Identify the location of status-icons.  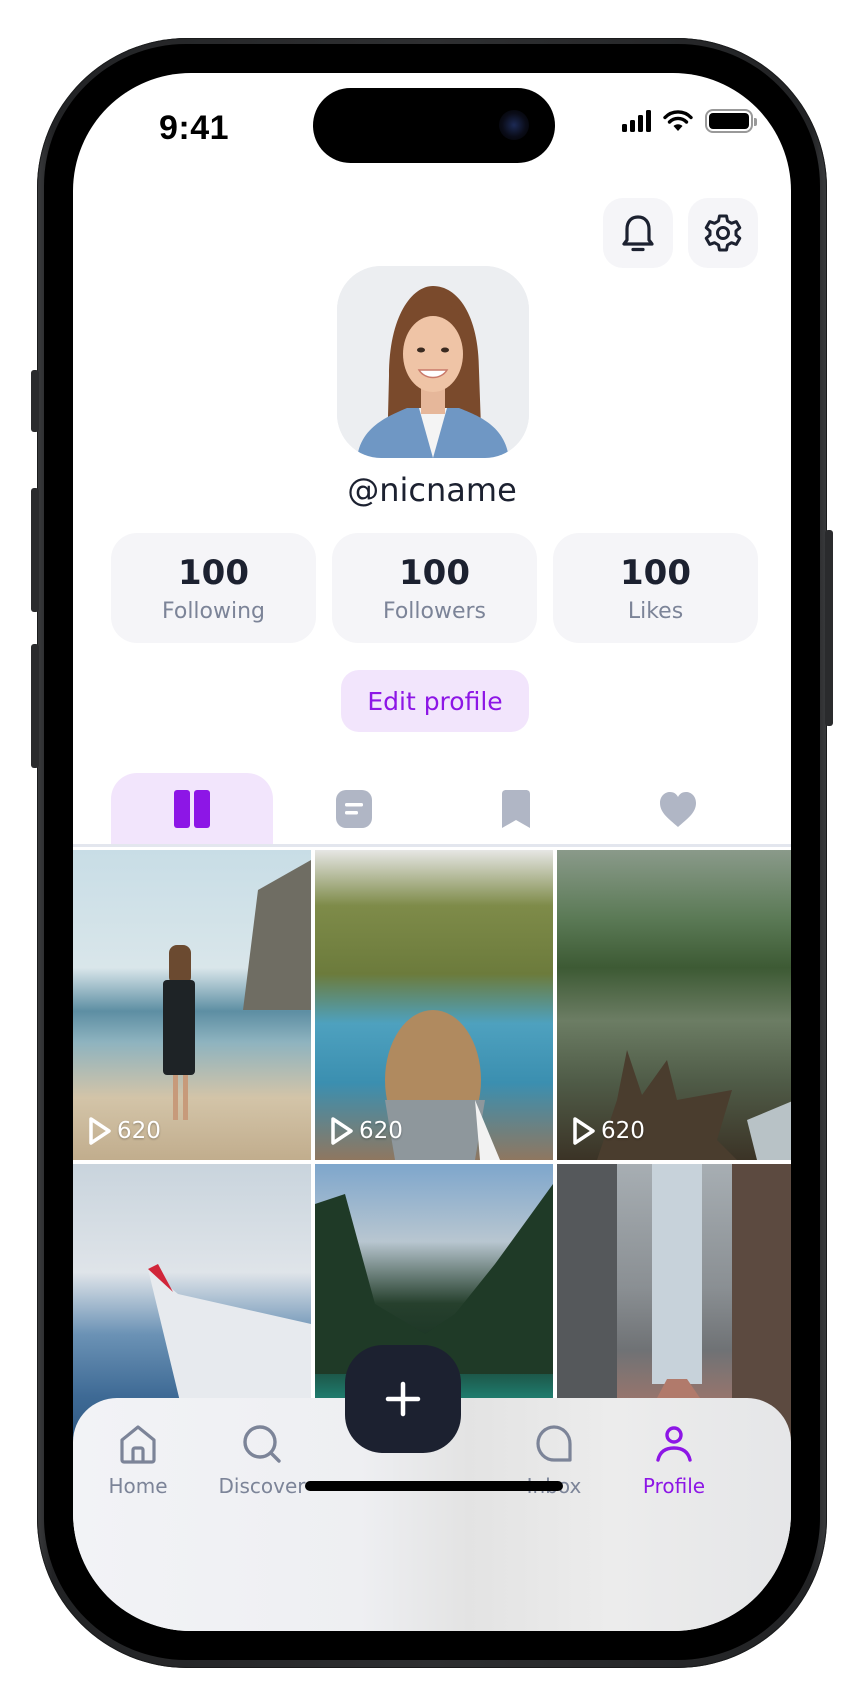
(689, 121).